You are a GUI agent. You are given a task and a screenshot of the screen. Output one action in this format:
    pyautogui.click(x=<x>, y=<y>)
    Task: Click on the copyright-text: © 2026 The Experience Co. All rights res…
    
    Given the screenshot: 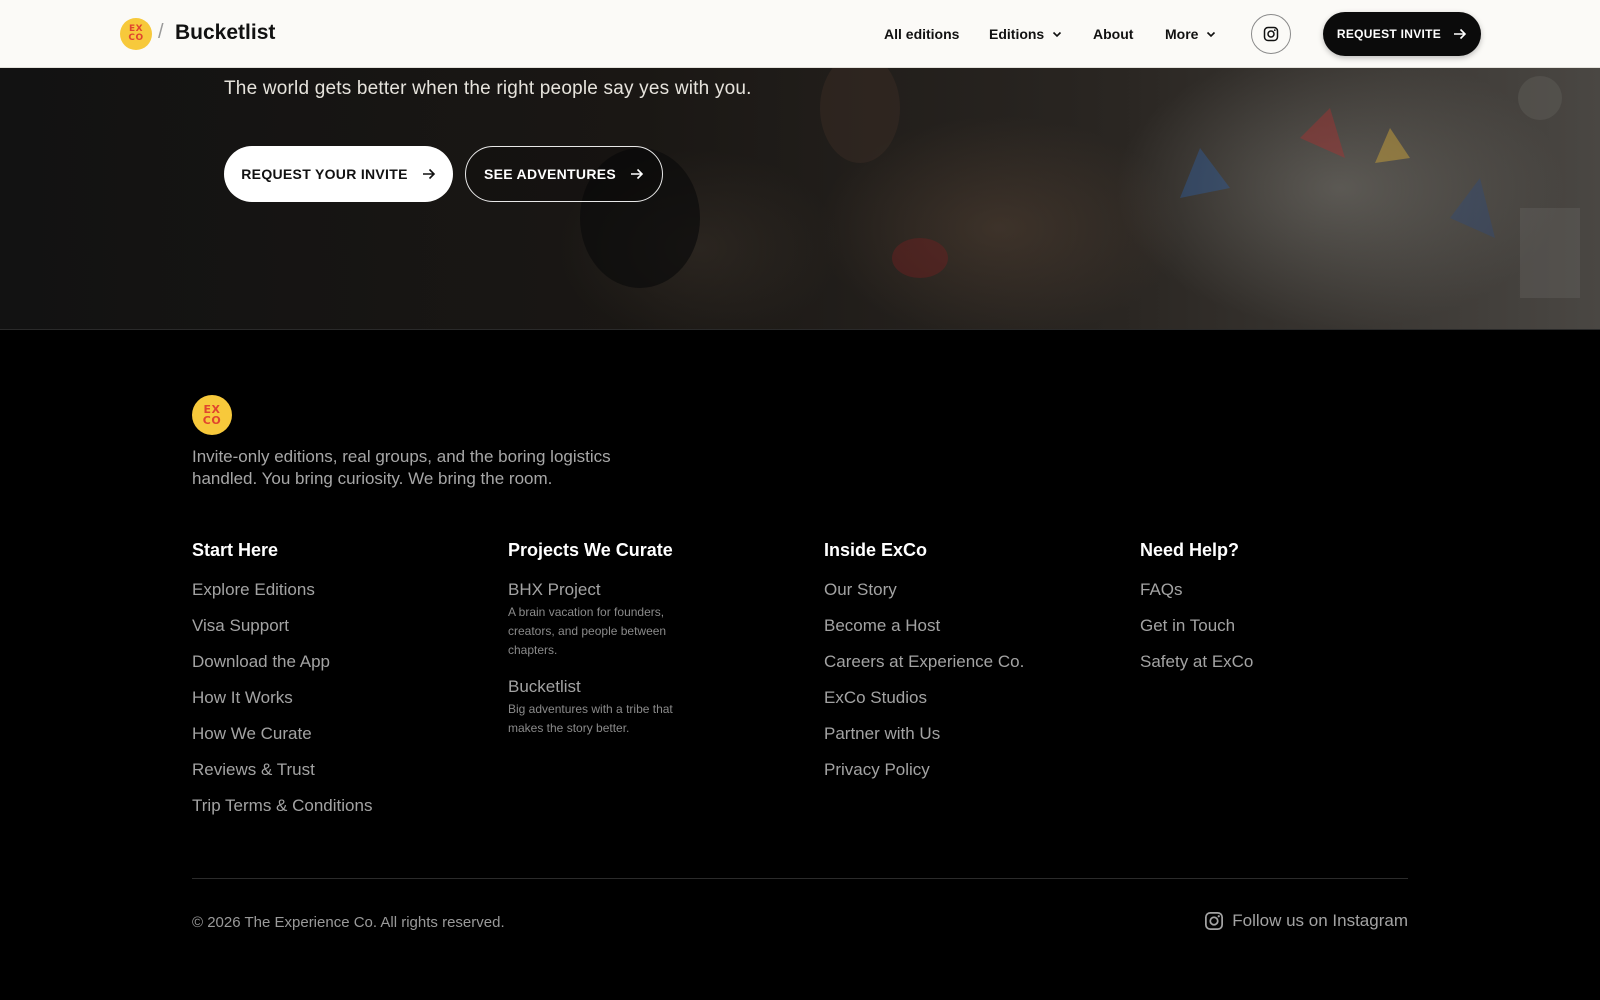 What is the action you would take?
    pyautogui.click(x=348, y=922)
    